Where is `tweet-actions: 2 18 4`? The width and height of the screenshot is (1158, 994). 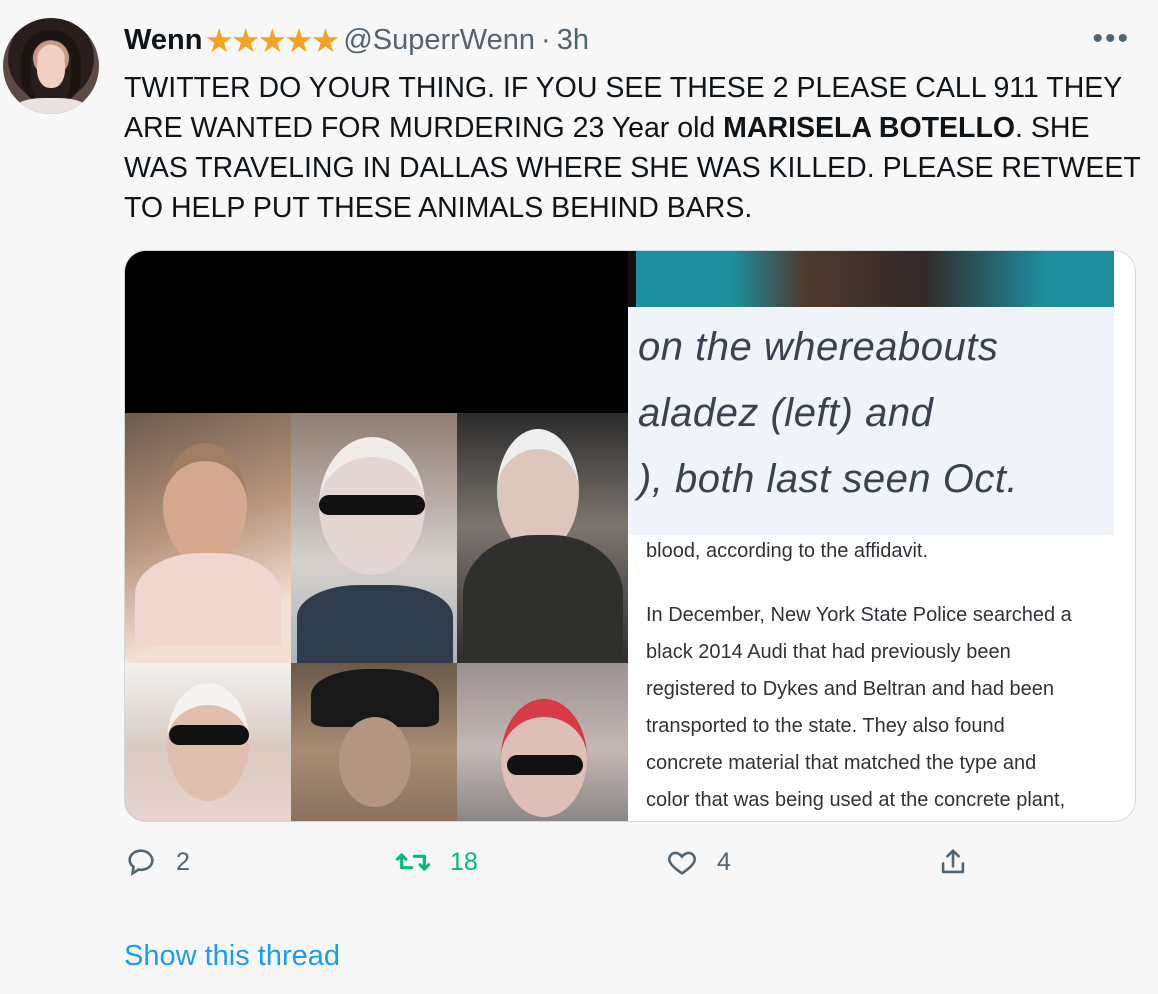 tweet-actions: 2 18 4 is located at coordinates (574, 865).